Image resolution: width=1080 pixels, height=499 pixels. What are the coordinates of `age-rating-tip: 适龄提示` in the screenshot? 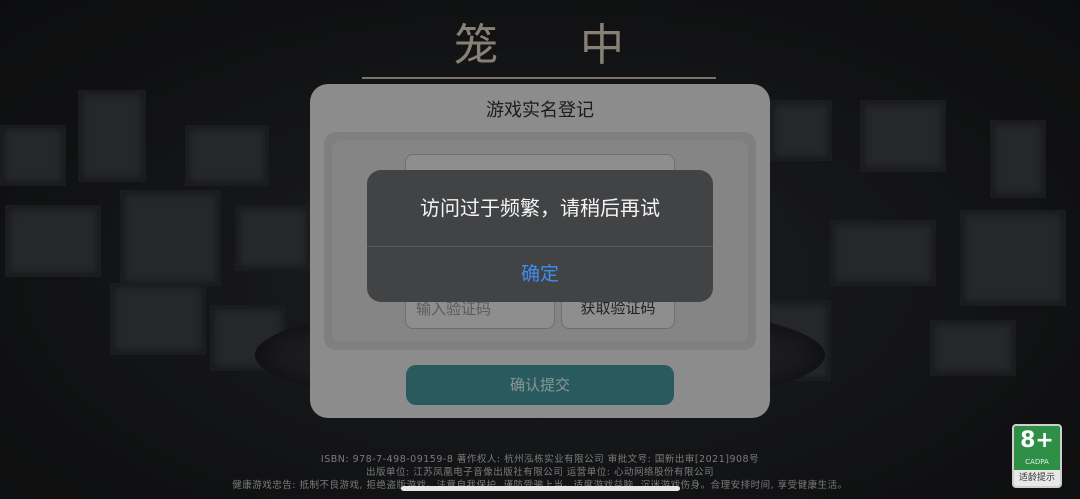 It's located at (1037, 478).